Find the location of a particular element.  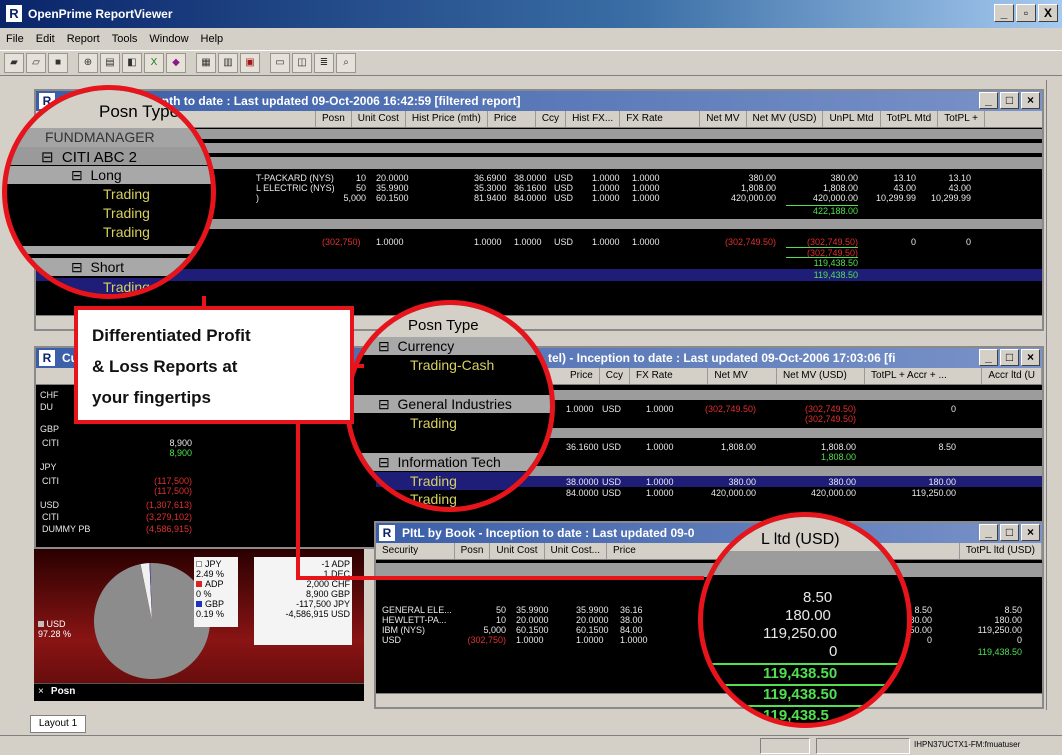

layout-icon: ▦ is located at coordinates (206, 63).